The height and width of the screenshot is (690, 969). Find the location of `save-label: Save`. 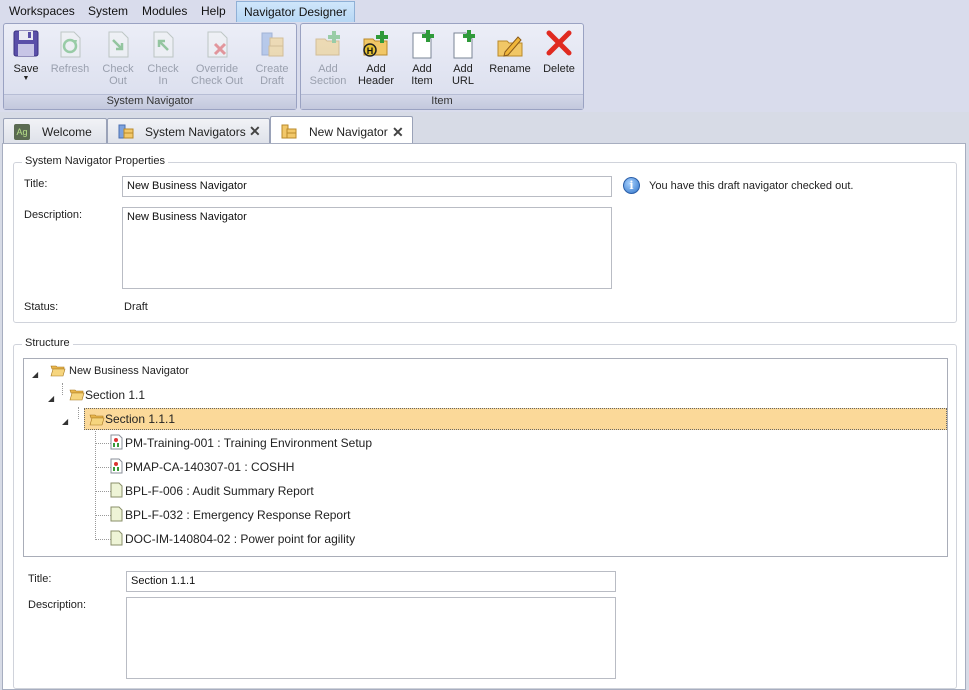

save-label: Save is located at coordinates (26, 69).